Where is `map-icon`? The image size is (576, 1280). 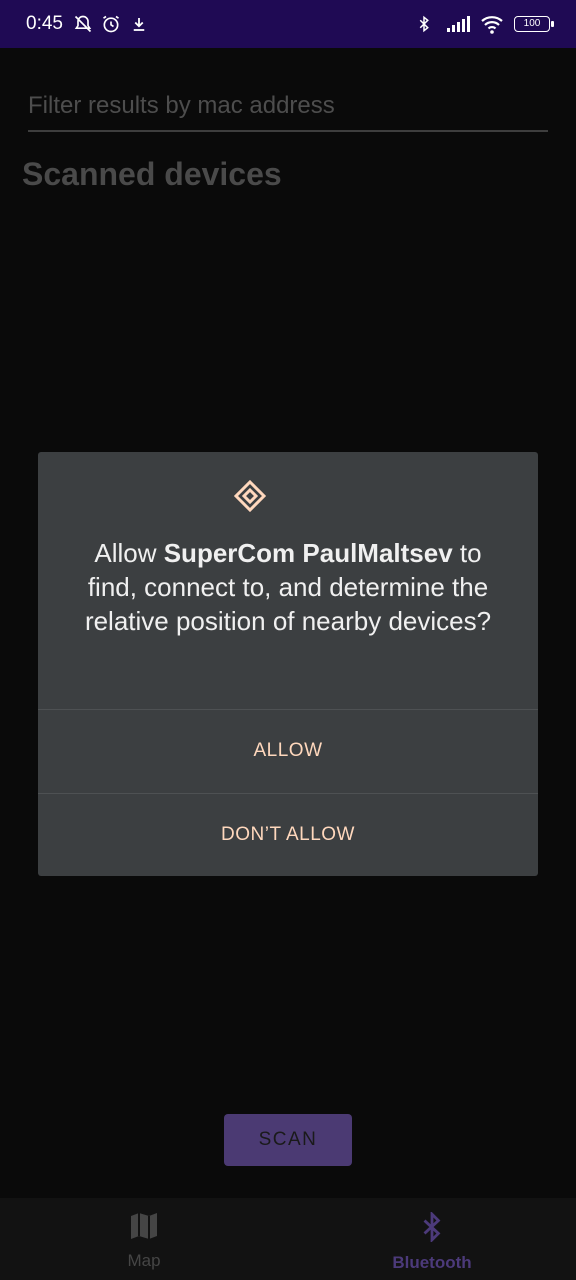 map-icon is located at coordinates (144, 1228).